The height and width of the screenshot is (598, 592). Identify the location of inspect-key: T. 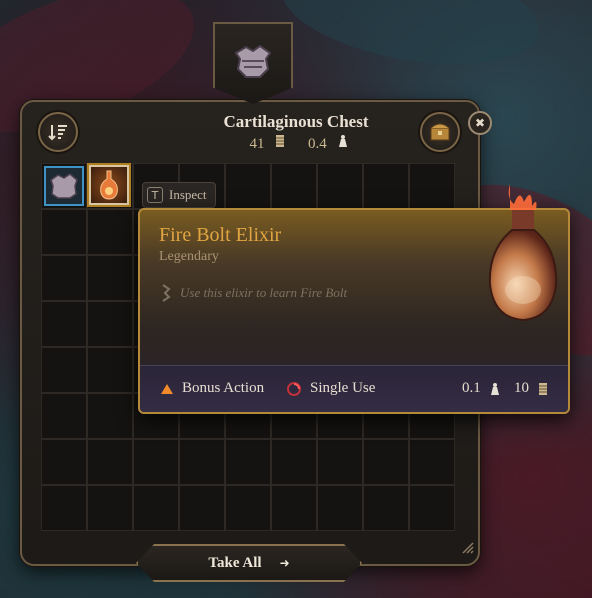
(155, 195).